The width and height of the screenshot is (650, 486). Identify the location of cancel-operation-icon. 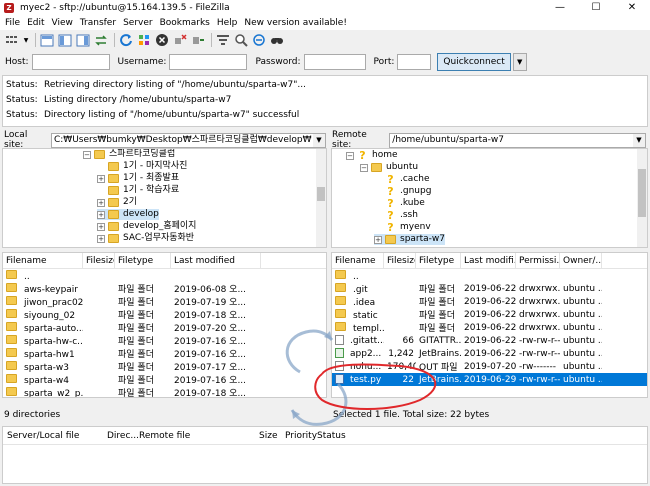
(162, 40).